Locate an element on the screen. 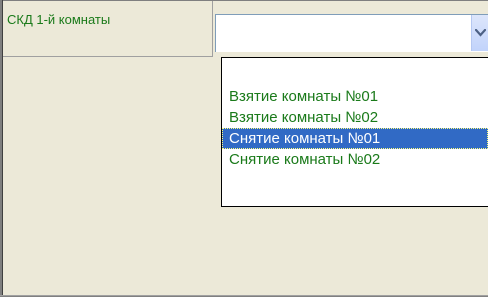 This screenshot has height=297, width=488. dropdown-option-arm-room-01: Взятие комнаты №01 is located at coordinates (355, 96).